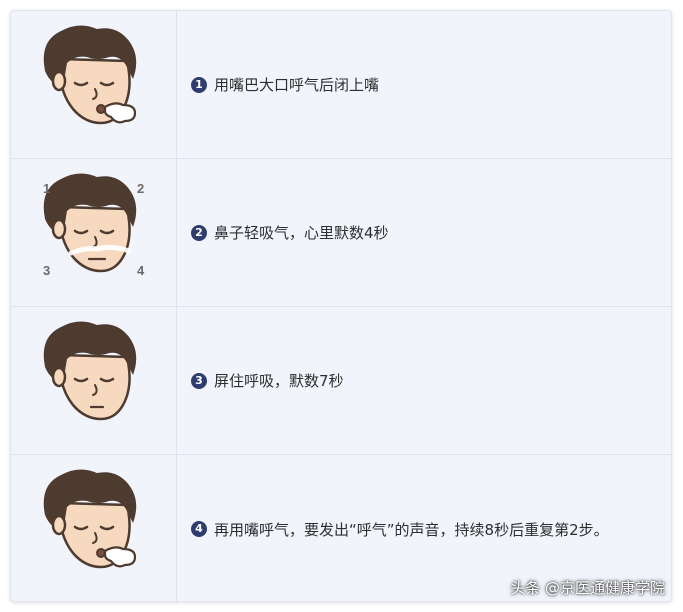  I want to click on count-label: 2, so click(141, 188).